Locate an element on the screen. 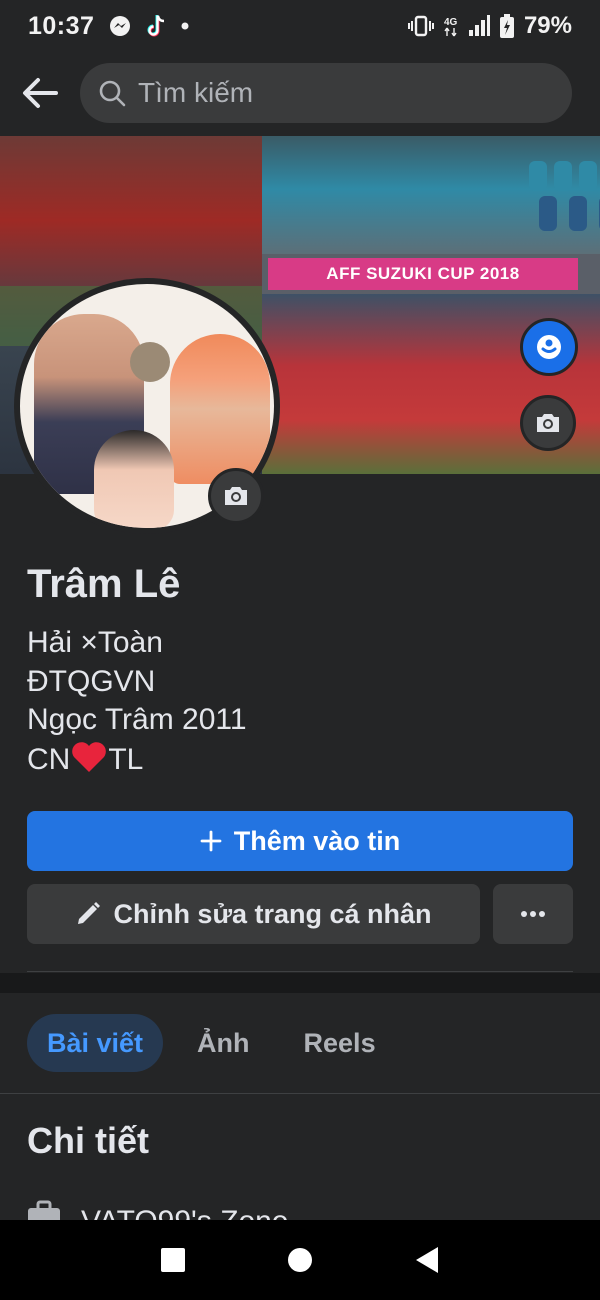 The width and height of the screenshot is (600, 1300). add-to-story-button: Thêm vào tin is located at coordinates (300, 841).